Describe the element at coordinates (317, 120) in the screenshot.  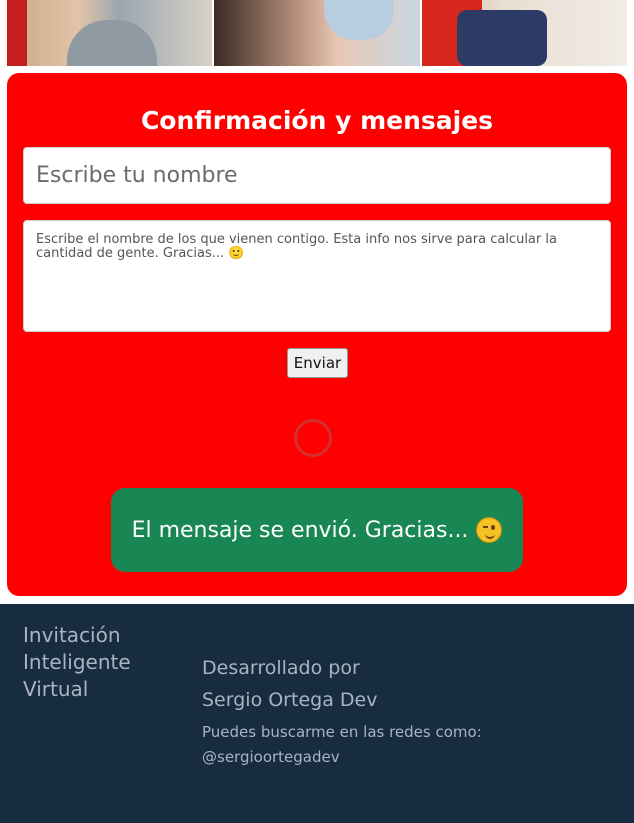
I see `rsvp-title: Confirmación y mensajes` at that location.